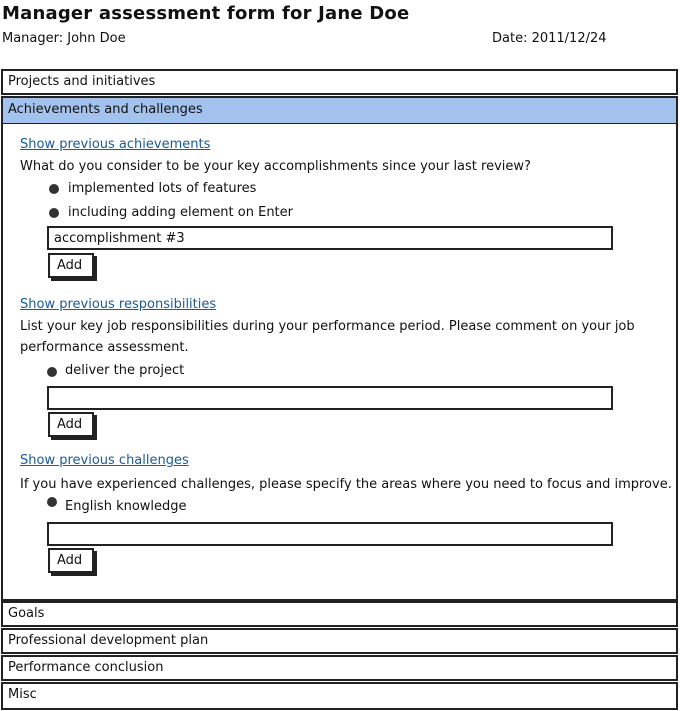 Image resolution: width=680 pixels, height=711 pixels. I want to click on add-challenge-button: Add, so click(71, 560).